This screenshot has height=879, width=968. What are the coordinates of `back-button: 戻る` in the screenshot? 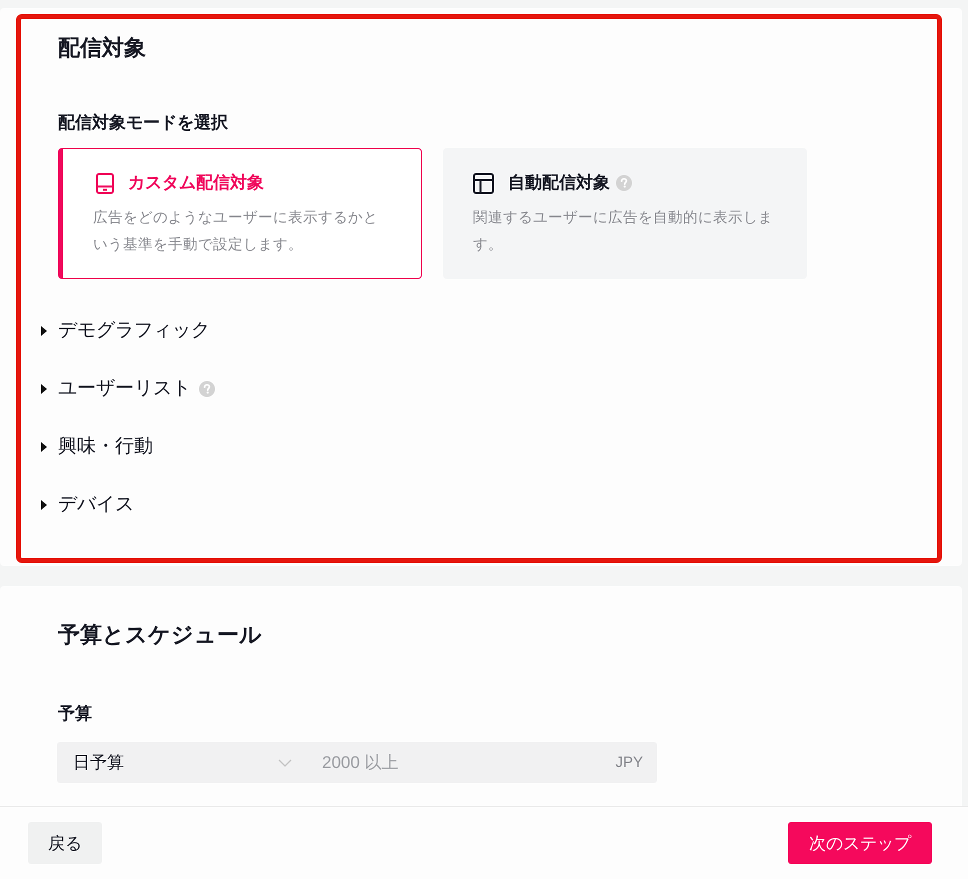 It's located at (65, 843).